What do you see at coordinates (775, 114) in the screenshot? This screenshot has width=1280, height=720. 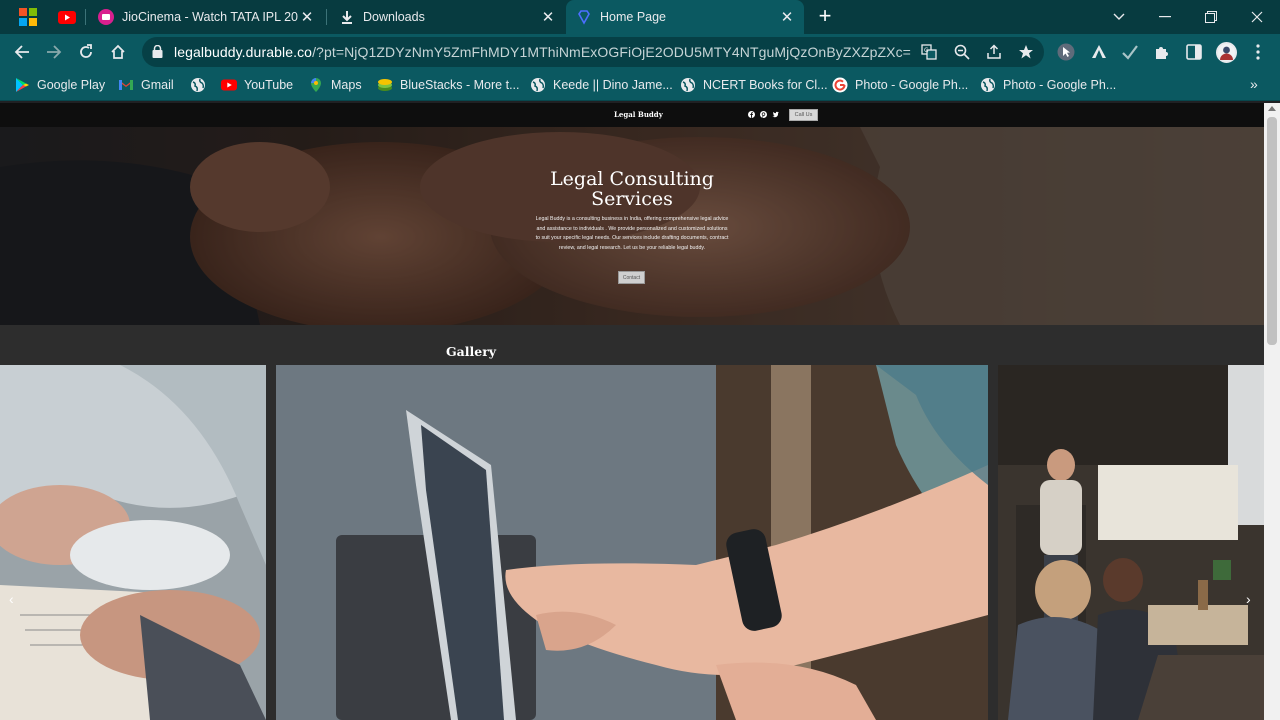 I see `twitter-icon` at bounding box center [775, 114].